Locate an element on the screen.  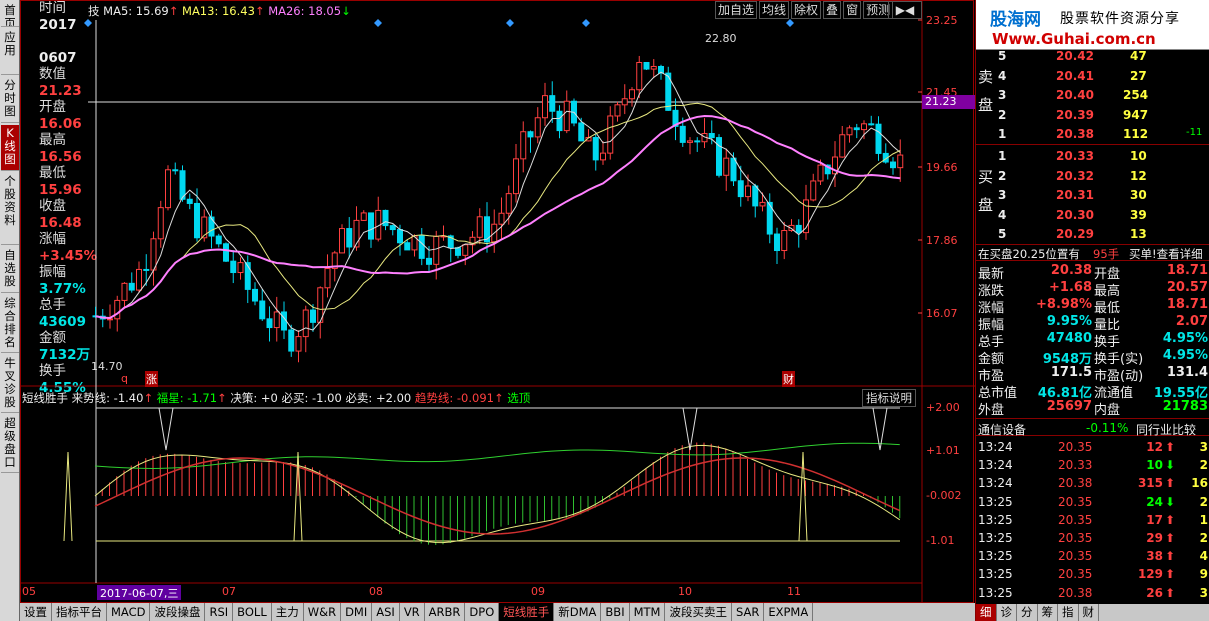
mark-zhang: 涨 is located at coordinates (151, 379).